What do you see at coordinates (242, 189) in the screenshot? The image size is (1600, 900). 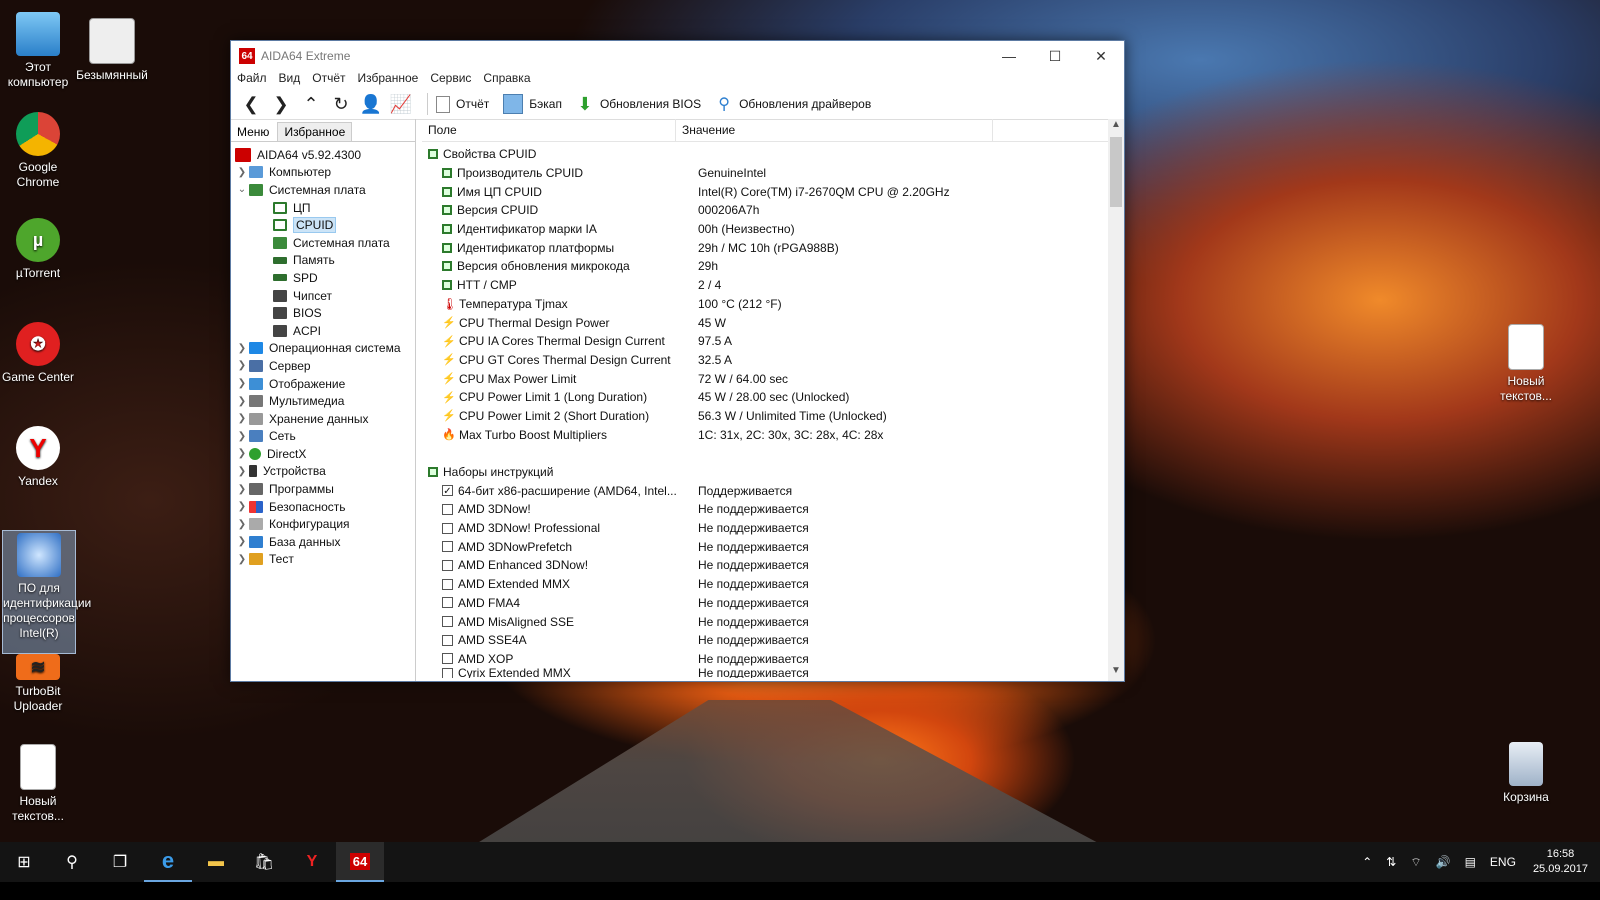 I see `chevron-down-icon: ⌄` at bounding box center [242, 189].